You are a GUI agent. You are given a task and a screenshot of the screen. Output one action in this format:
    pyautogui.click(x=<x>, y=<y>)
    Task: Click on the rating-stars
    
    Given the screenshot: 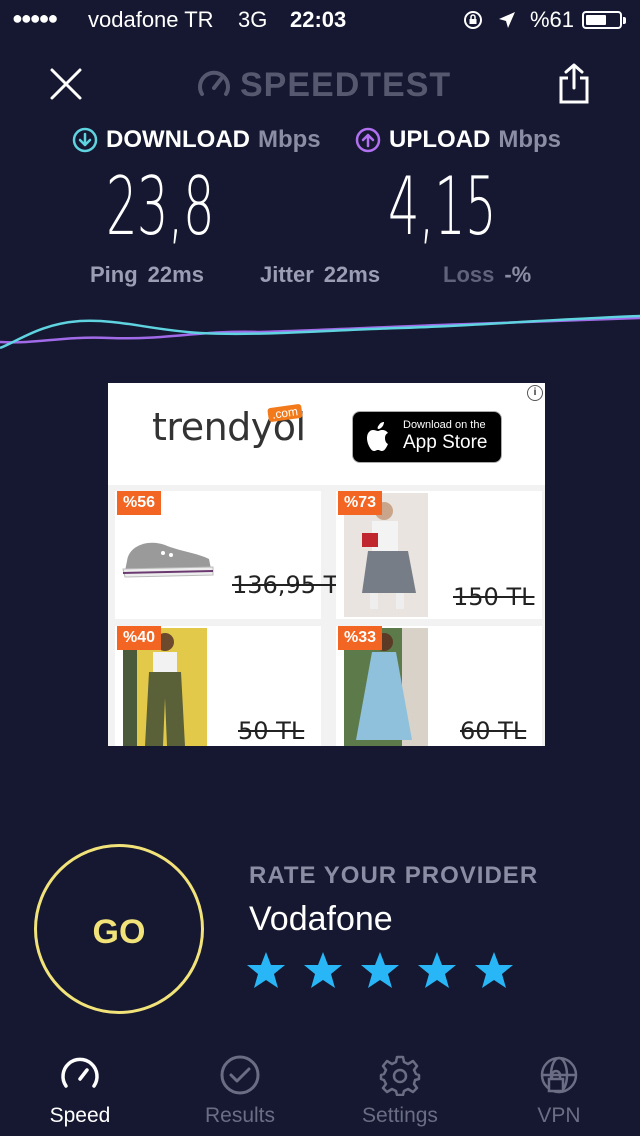 What is the action you would take?
    pyautogui.click(x=380, y=970)
    